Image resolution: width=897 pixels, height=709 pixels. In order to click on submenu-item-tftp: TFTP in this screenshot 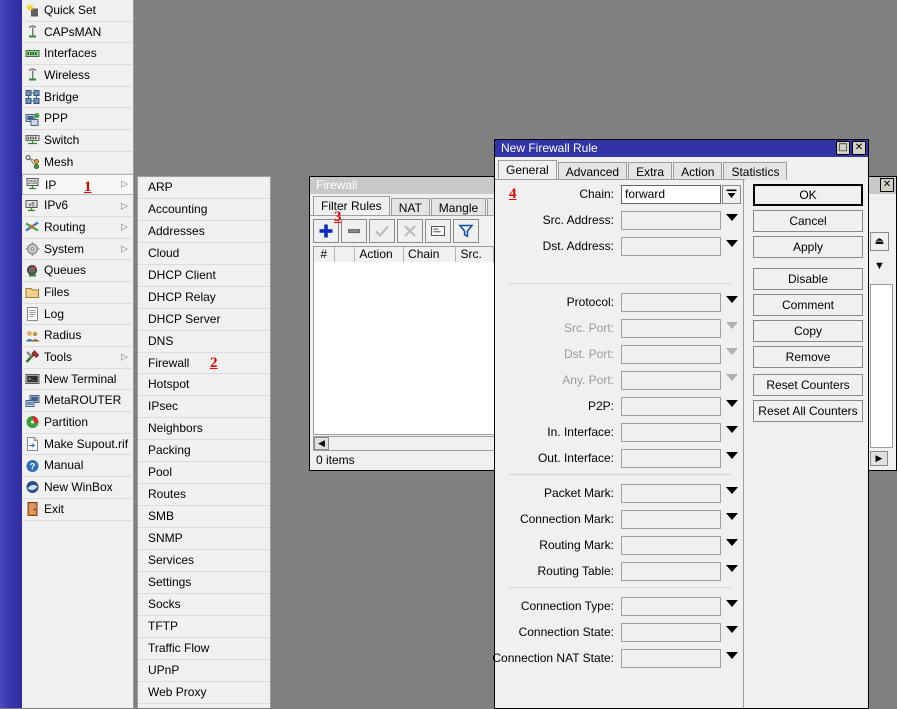, I will do `click(204, 627)`.